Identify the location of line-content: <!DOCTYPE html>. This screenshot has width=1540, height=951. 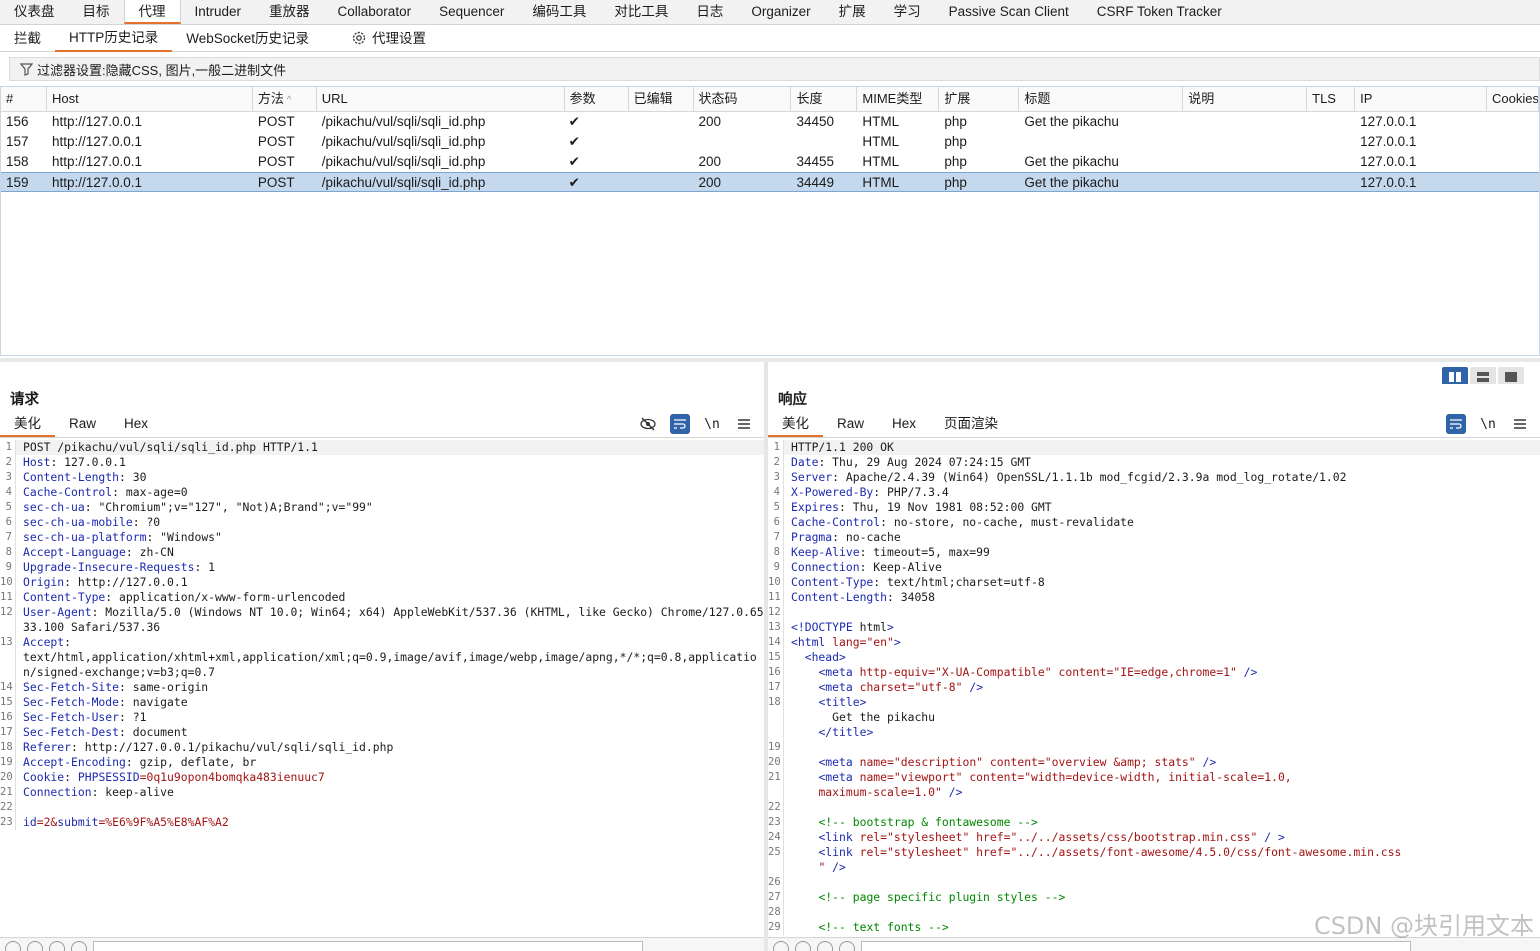
(842, 627).